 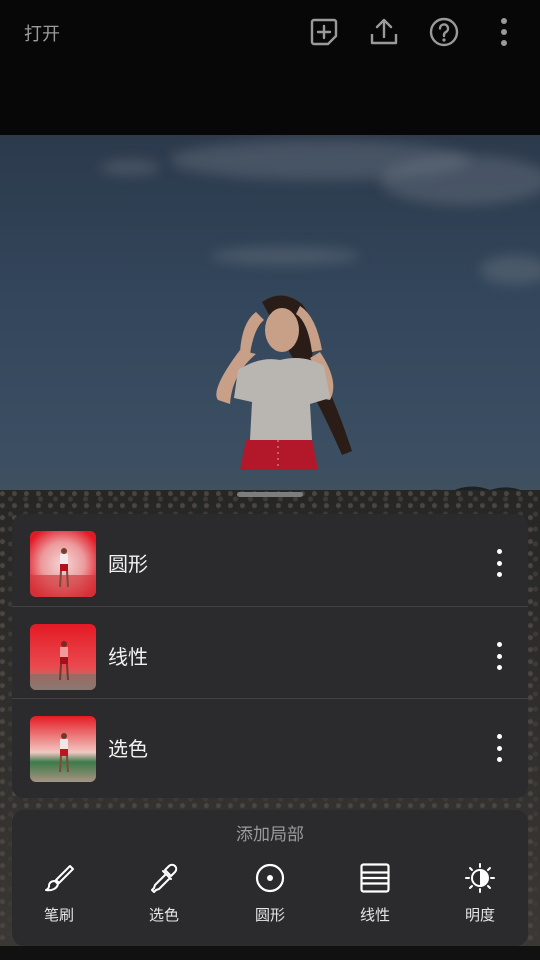 I want to click on tool-brush: 笔刷, so click(x=59, y=893).